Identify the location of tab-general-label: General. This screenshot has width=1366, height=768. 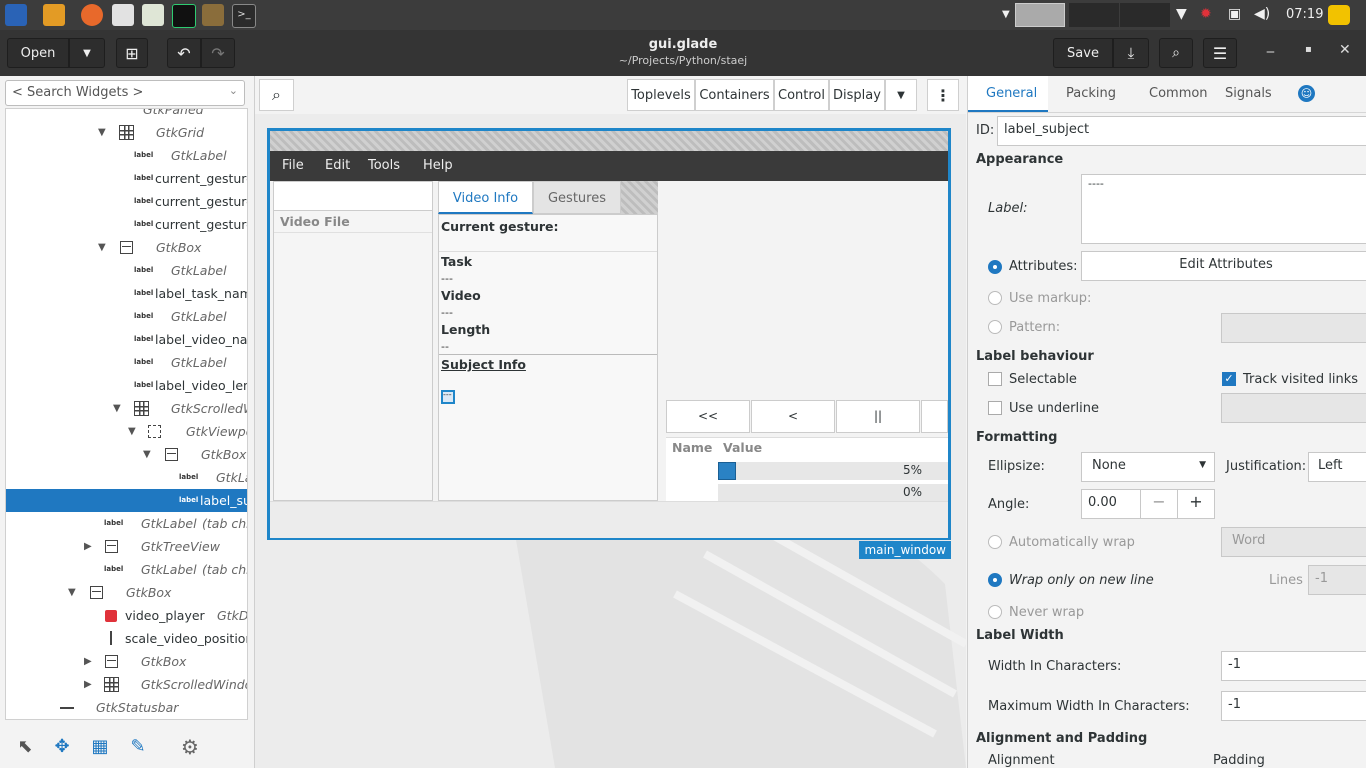
(1011, 93).